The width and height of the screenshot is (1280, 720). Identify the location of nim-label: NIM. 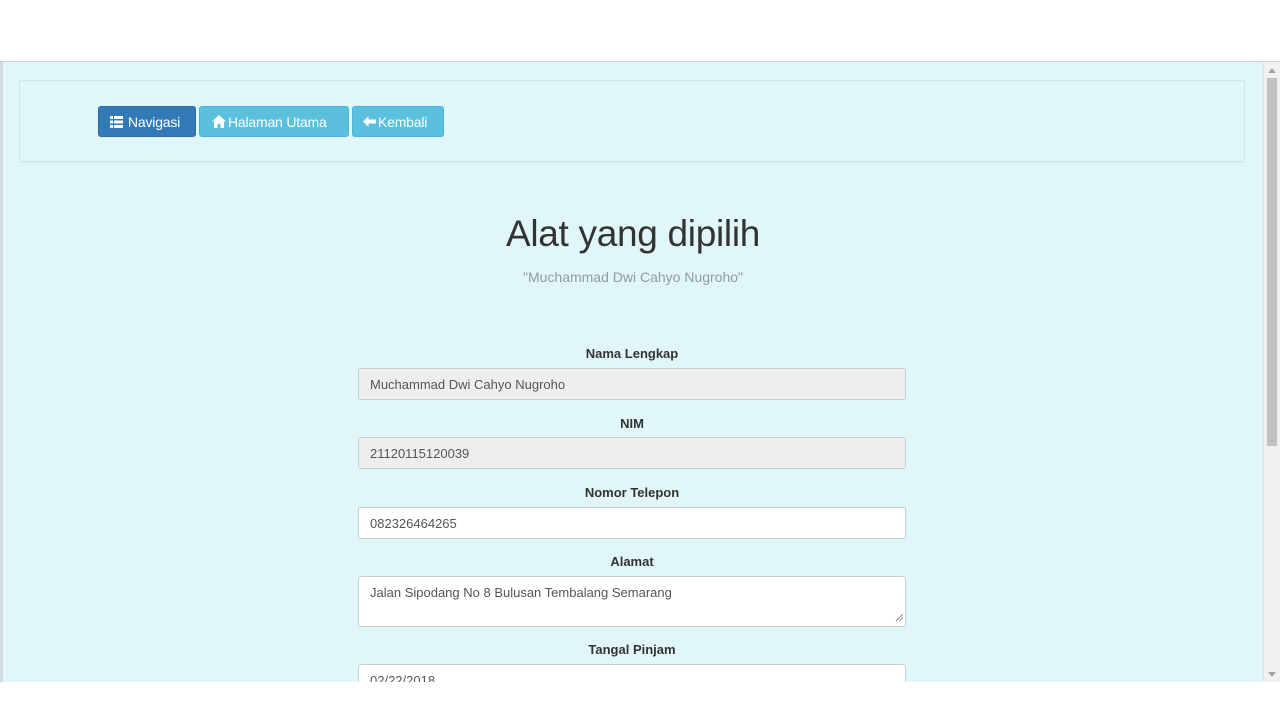
(632, 423).